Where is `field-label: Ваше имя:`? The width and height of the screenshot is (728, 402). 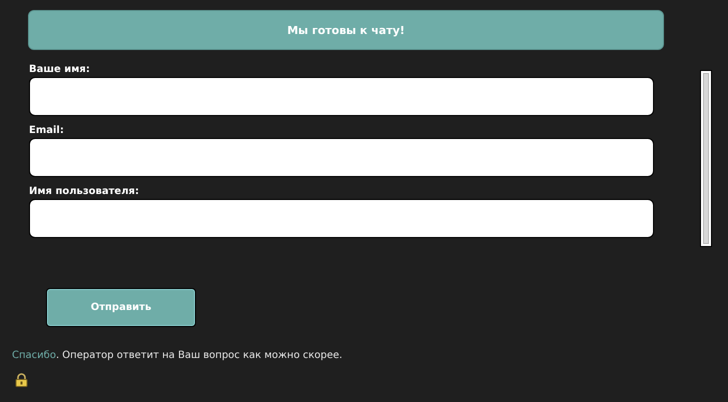
field-label: Ваше имя: is located at coordinates (60, 70).